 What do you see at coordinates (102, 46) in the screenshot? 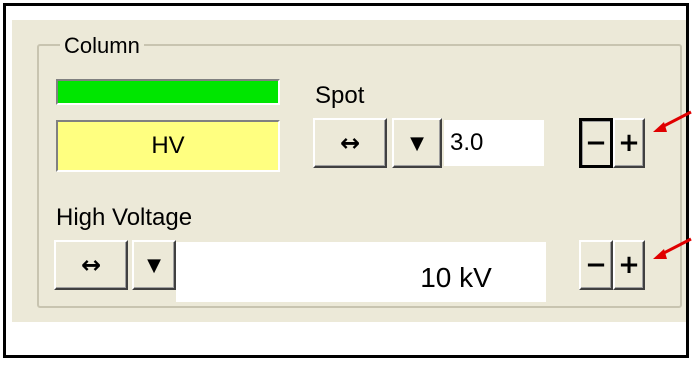
I see `column-group-title: Column` at bounding box center [102, 46].